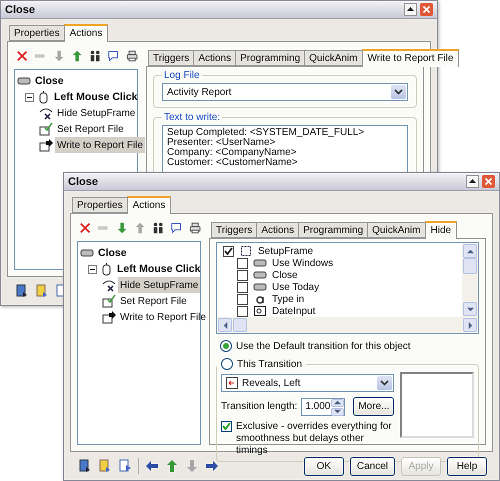 The image size is (500, 481). What do you see at coordinates (470, 309) in the screenshot?
I see `scroll-down-icon` at bounding box center [470, 309].